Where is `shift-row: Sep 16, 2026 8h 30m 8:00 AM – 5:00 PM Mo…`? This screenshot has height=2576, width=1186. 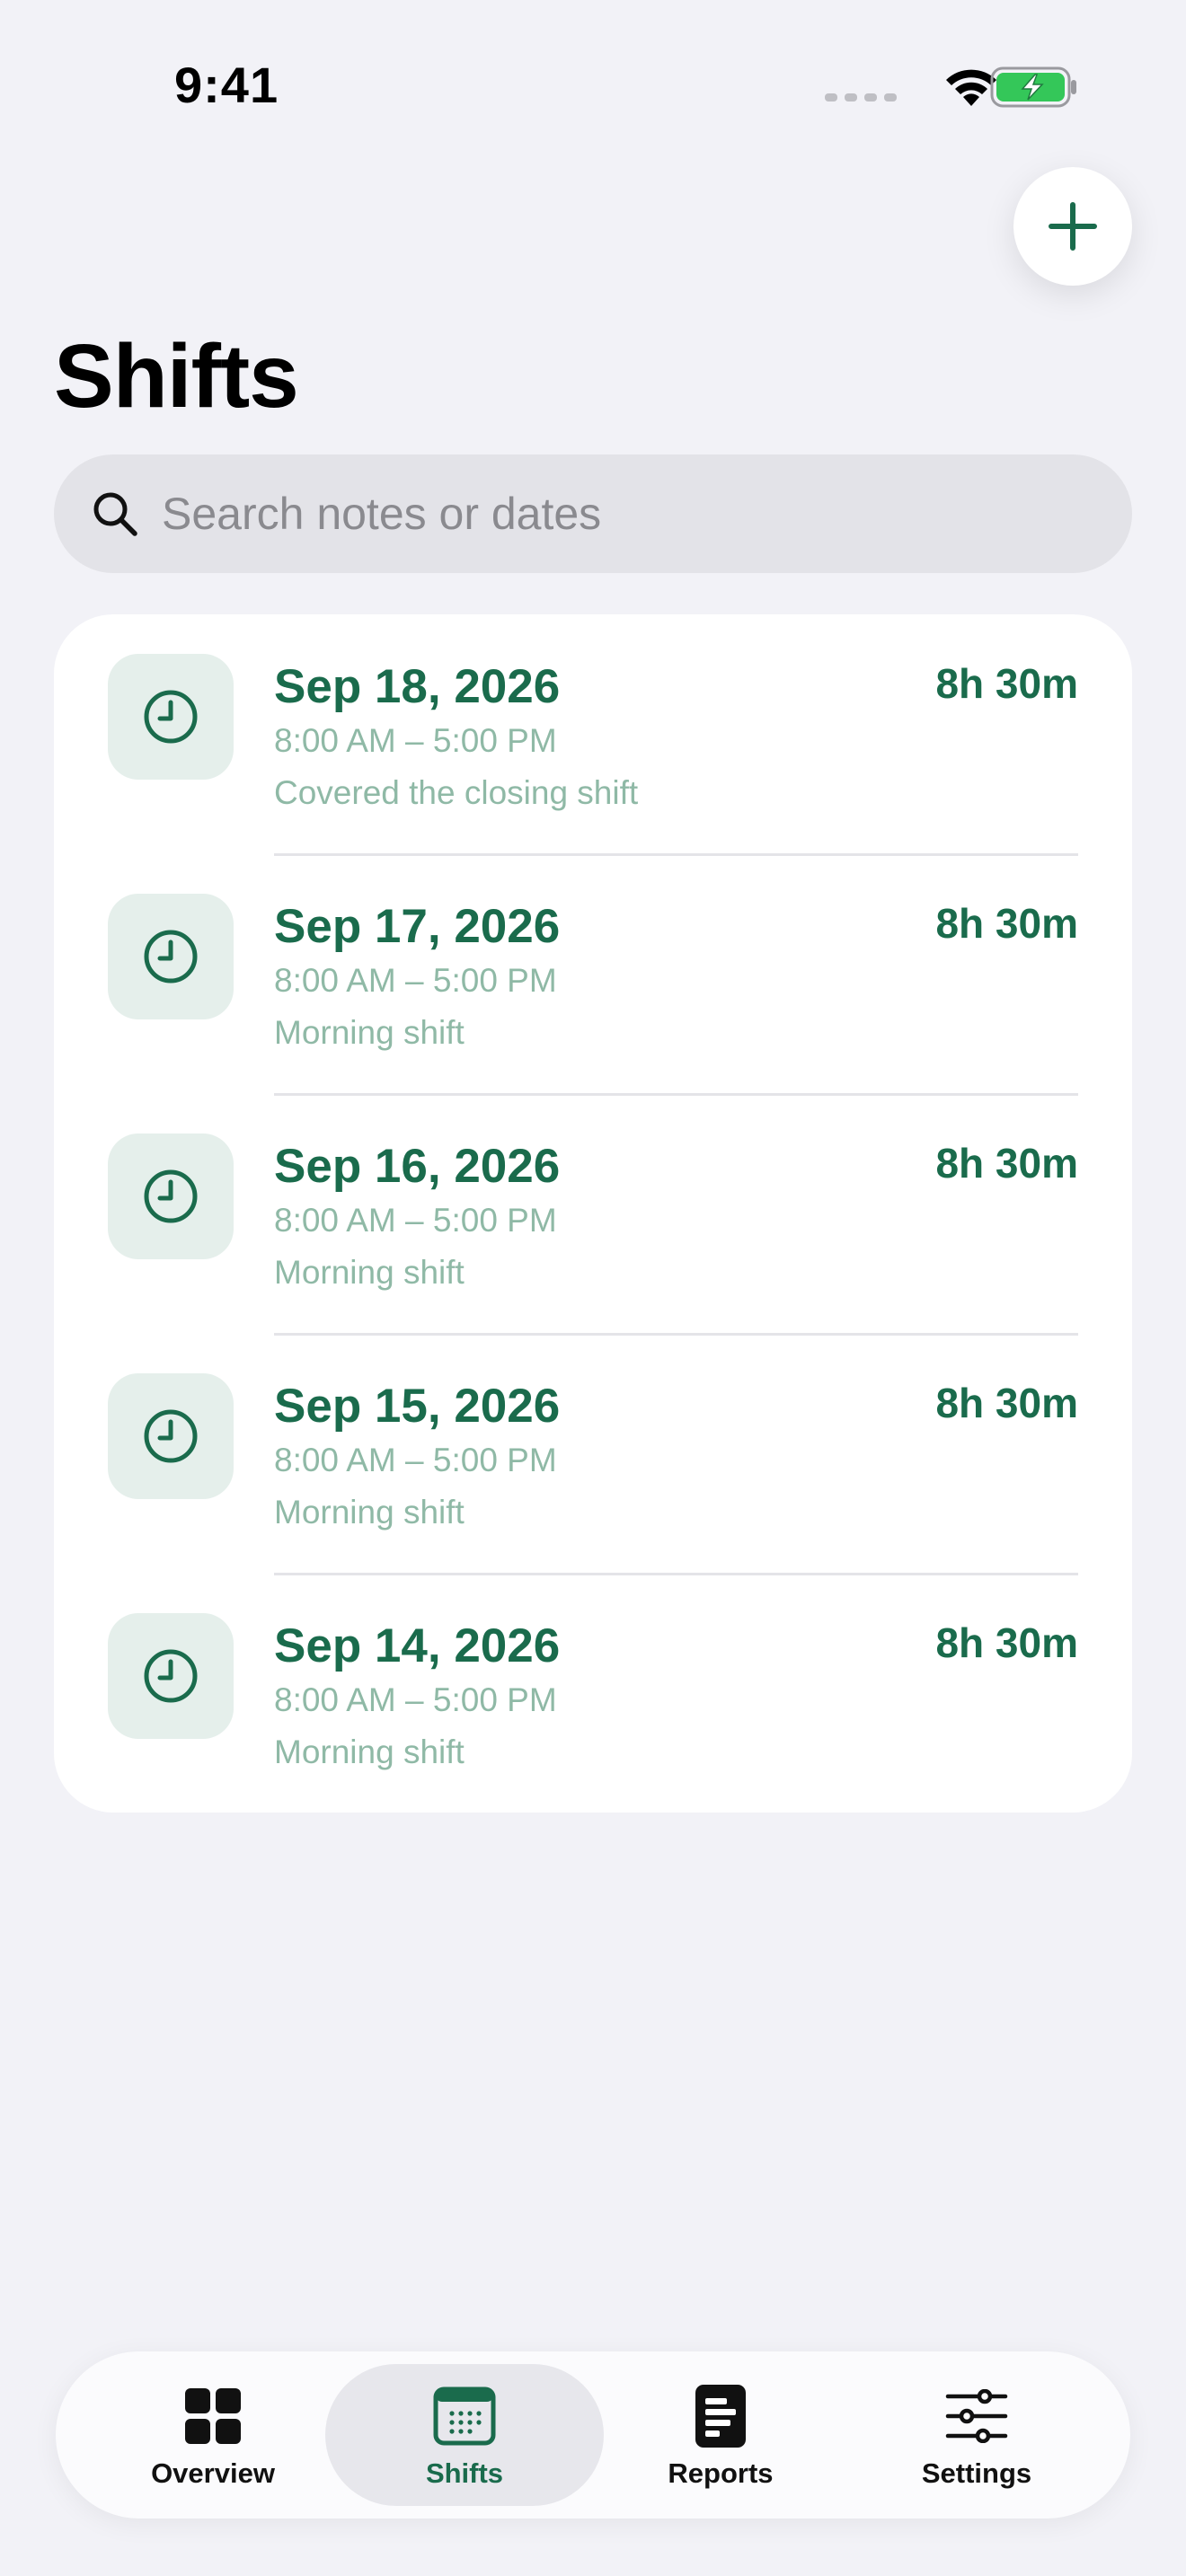
shift-row: Sep 16, 2026 8h 30m 8:00 AM – 5:00 PM Mo… is located at coordinates (593, 1253).